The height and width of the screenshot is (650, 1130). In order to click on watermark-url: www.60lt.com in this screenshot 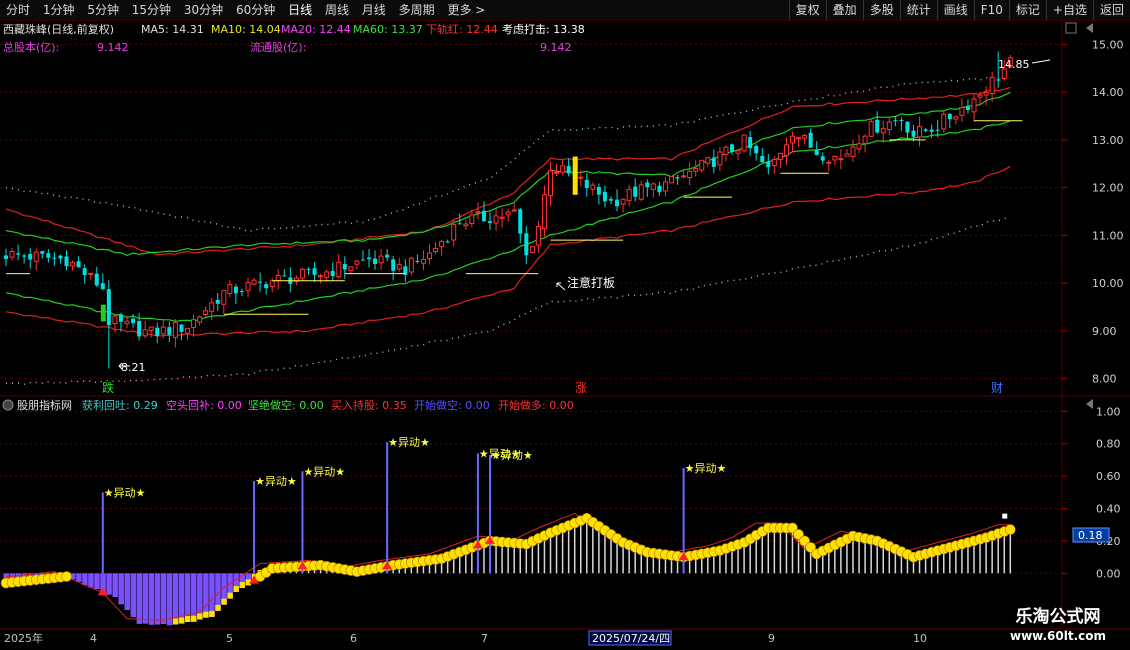, I will do `click(1058, 636)`.